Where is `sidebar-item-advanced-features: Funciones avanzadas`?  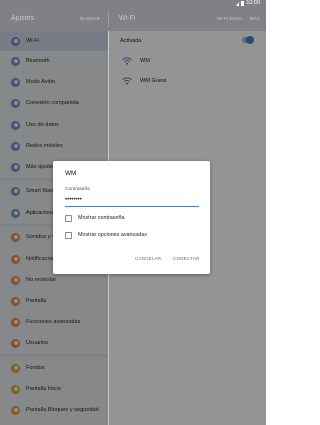
sidebar-item-advanced-features: Funciones avanzadas is located at coordinates (54, 322).